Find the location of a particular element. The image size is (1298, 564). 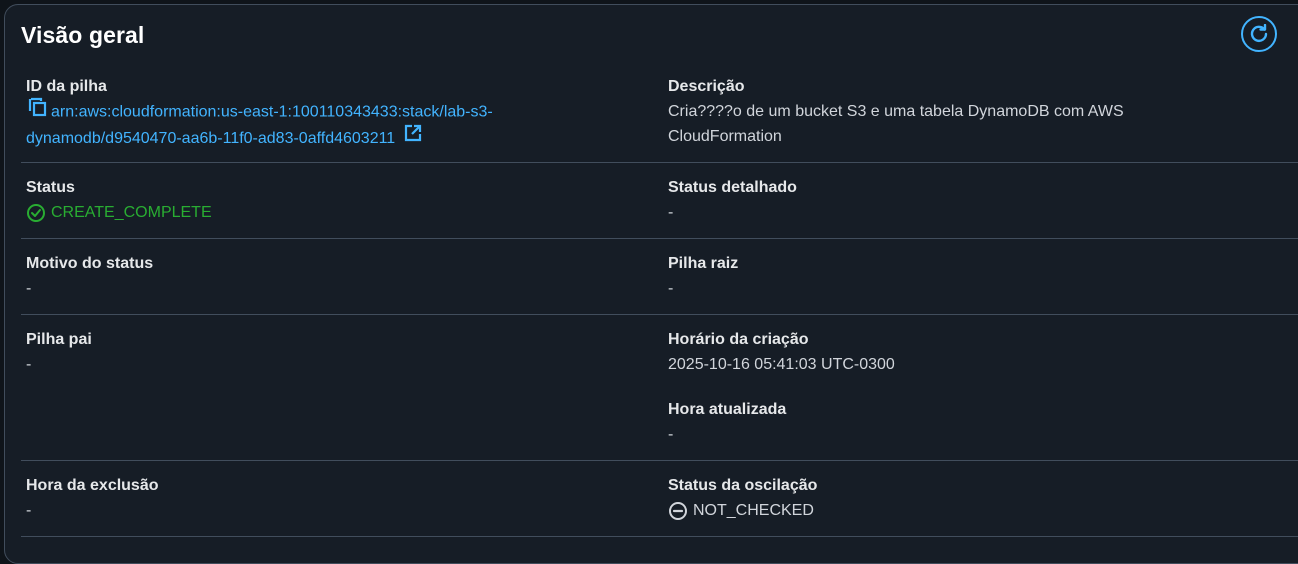

detailed-status-value: - is located at coordinates (671, 212).